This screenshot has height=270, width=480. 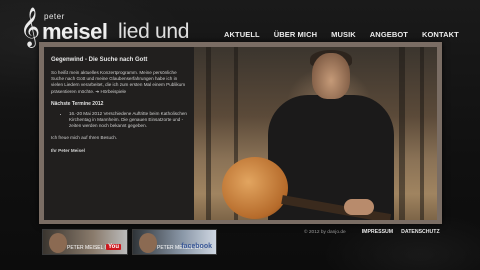 I want to click on nav-aktuell: AKTUELL, so click(x=242, y=36).